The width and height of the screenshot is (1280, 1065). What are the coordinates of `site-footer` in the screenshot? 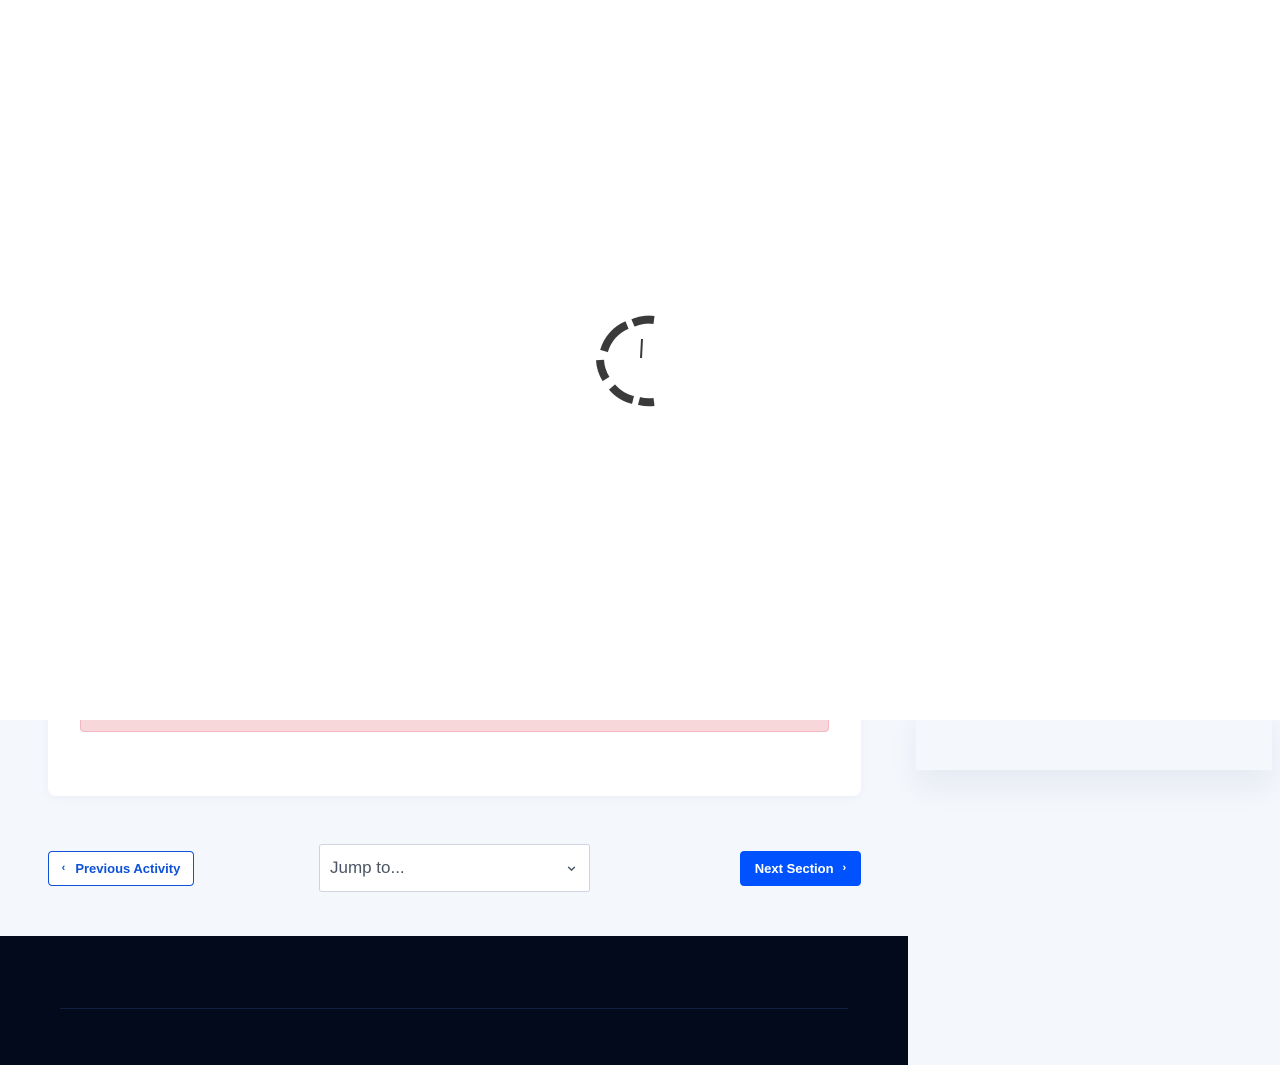 It's located at (454, 1000).